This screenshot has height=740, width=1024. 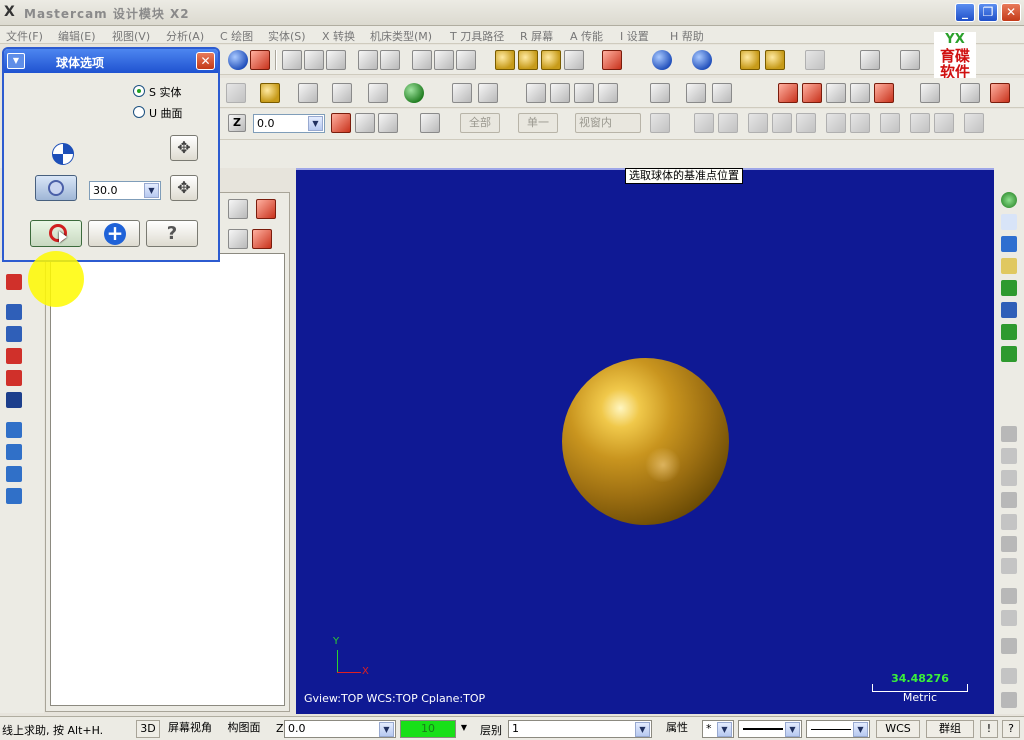 What do you see at coordinates (292, 60) in the screenshot?
I see `zoom-window-icon` at bounding box center [292, 60].